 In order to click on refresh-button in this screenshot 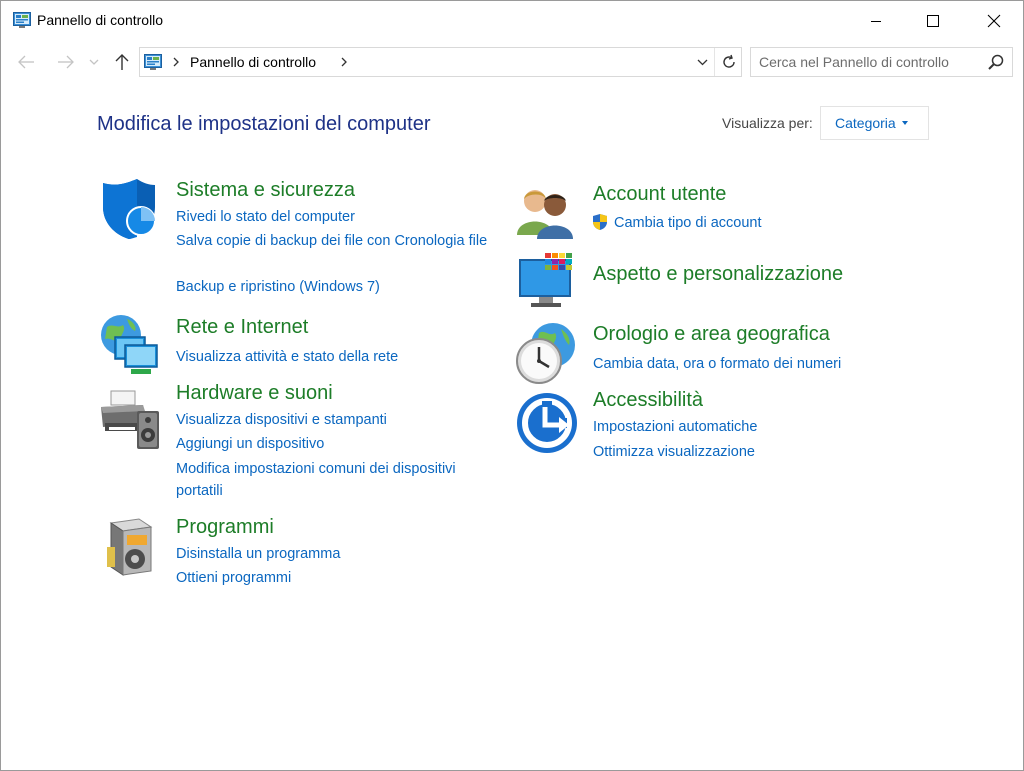, I will do `click(728, 62)`.